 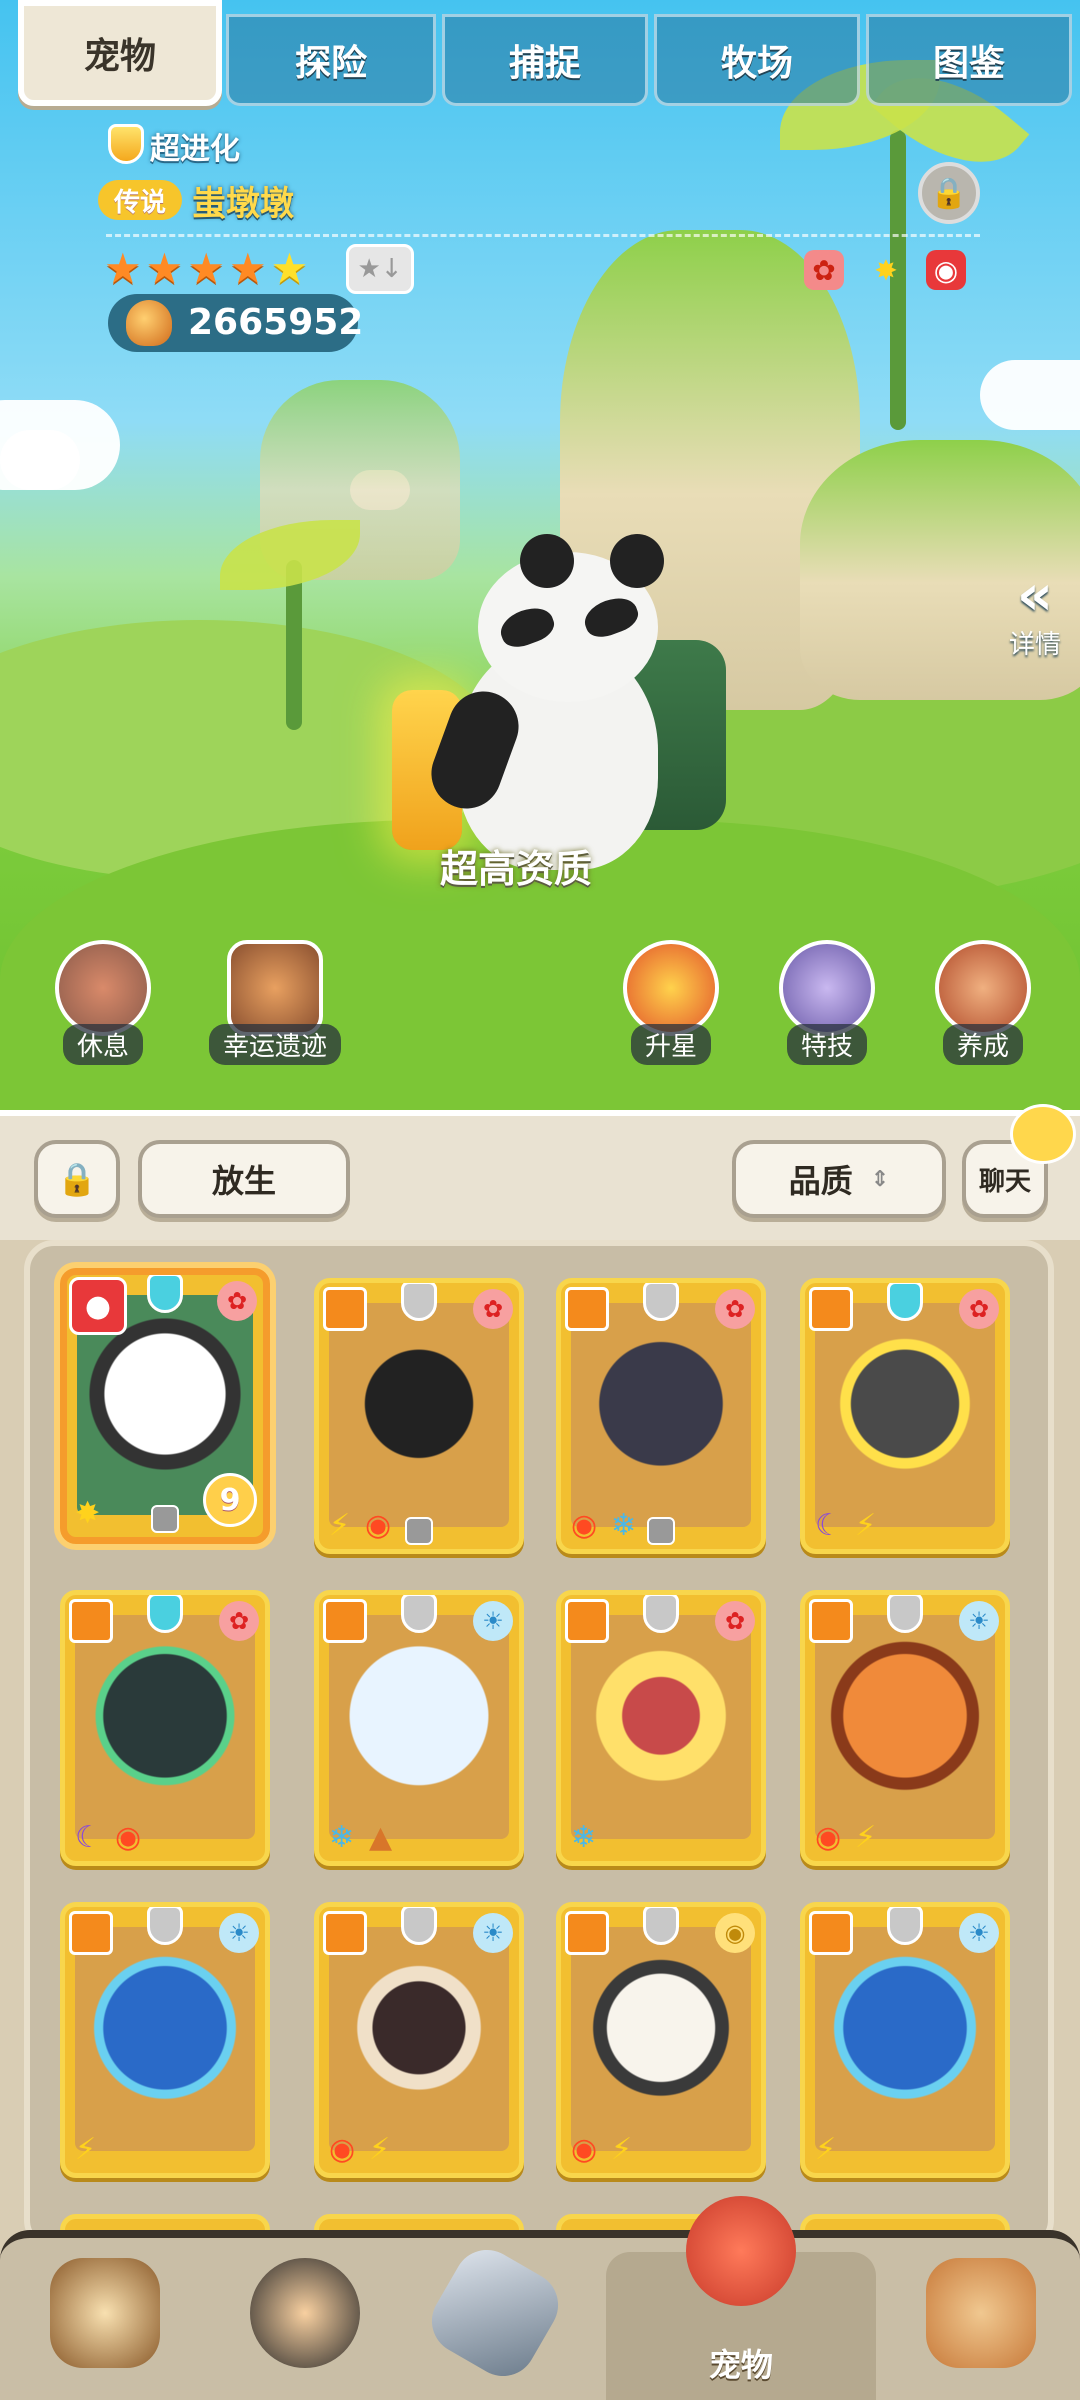 I want to click on pet-card: ✿ ⚡ ◉, so click(x=419, y=1416).